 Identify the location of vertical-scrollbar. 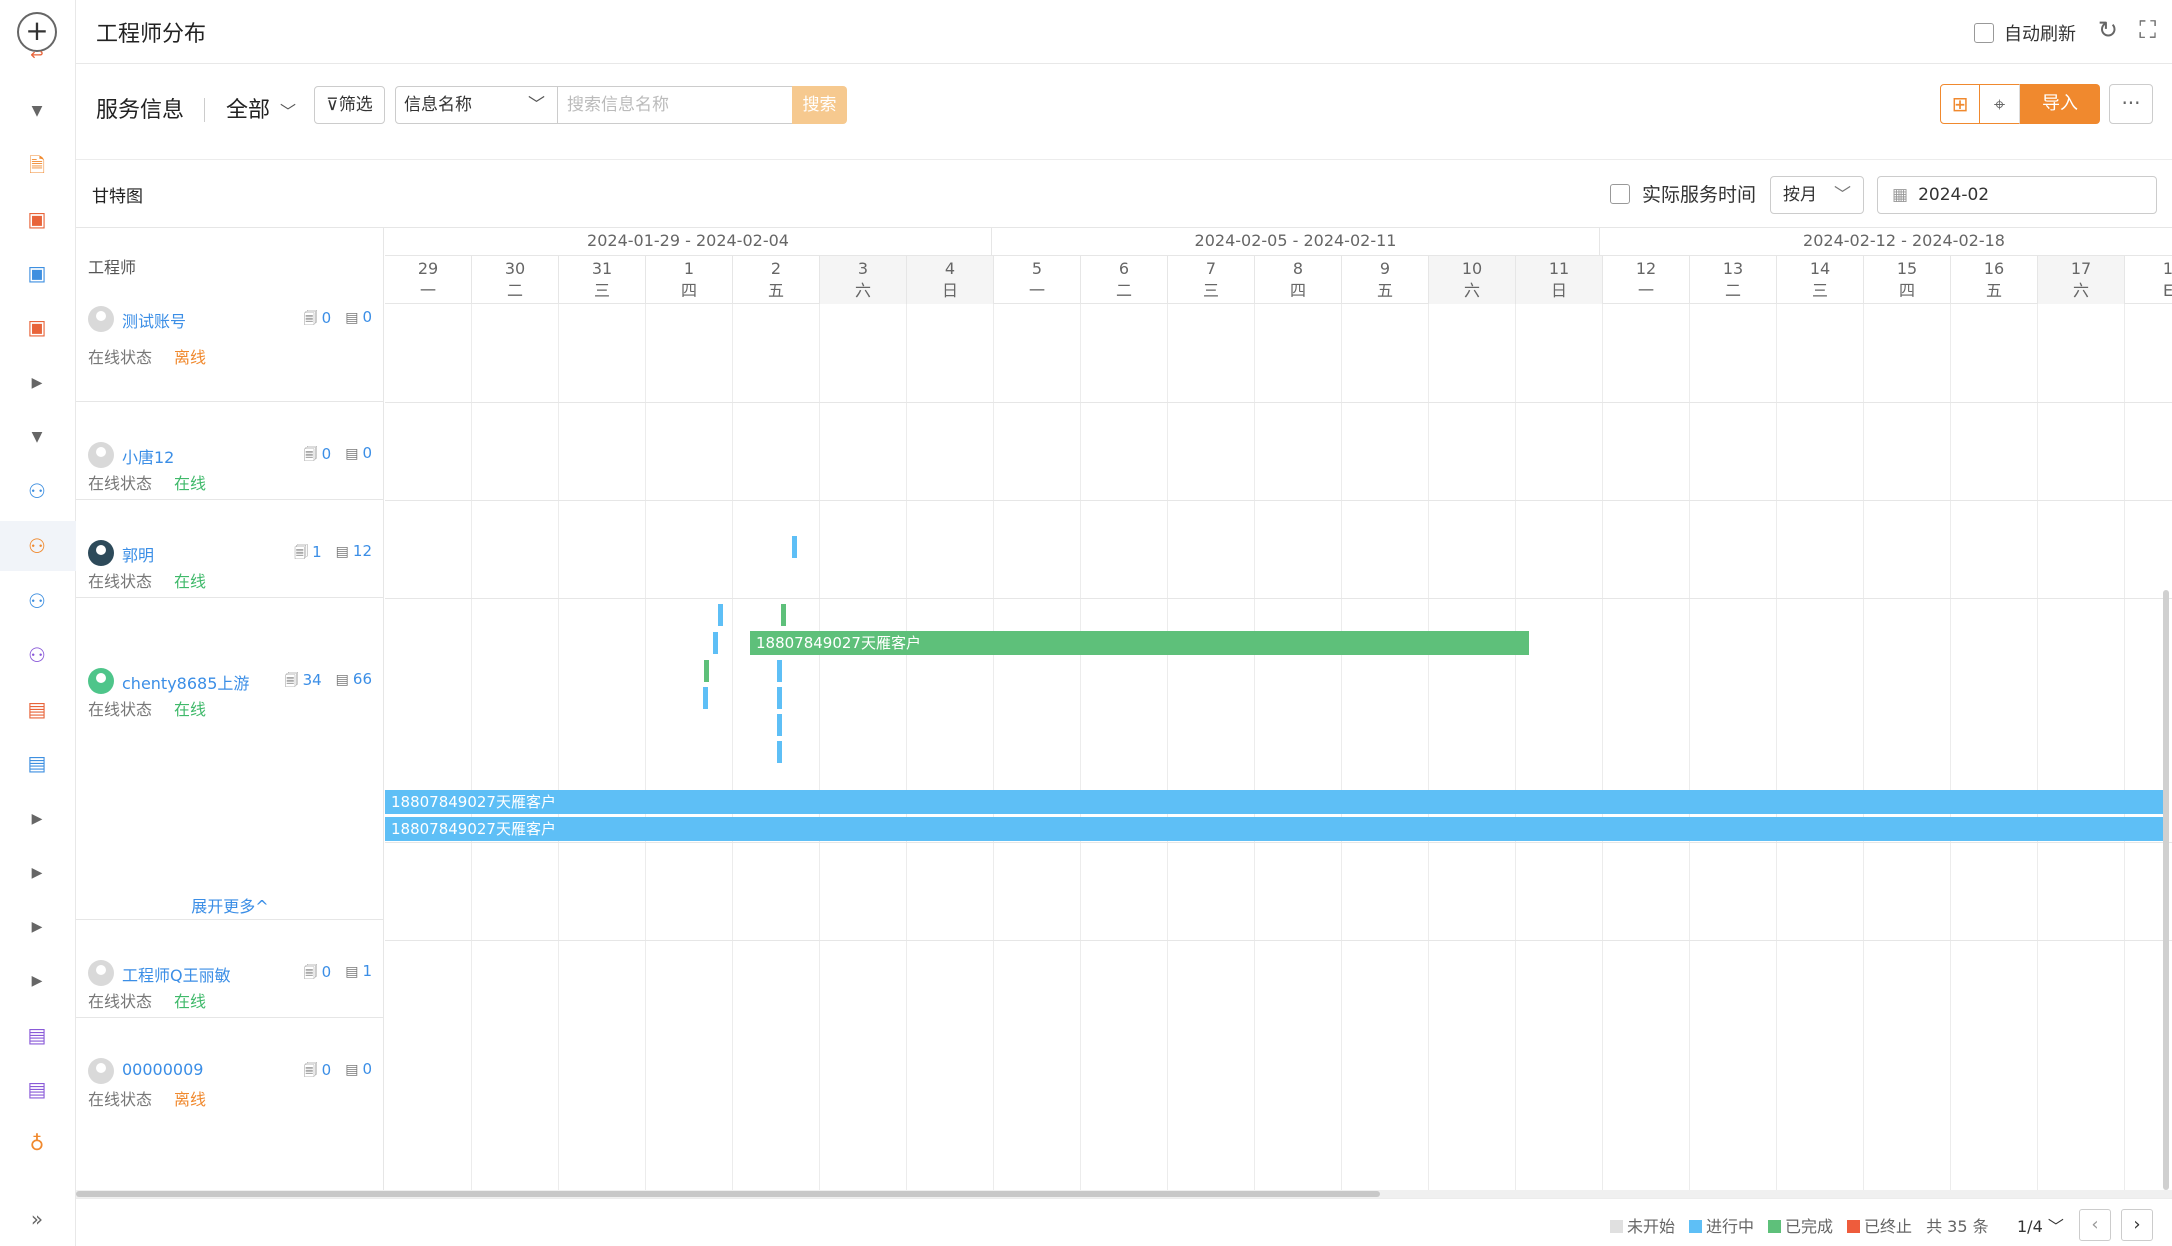
(2166, 890).